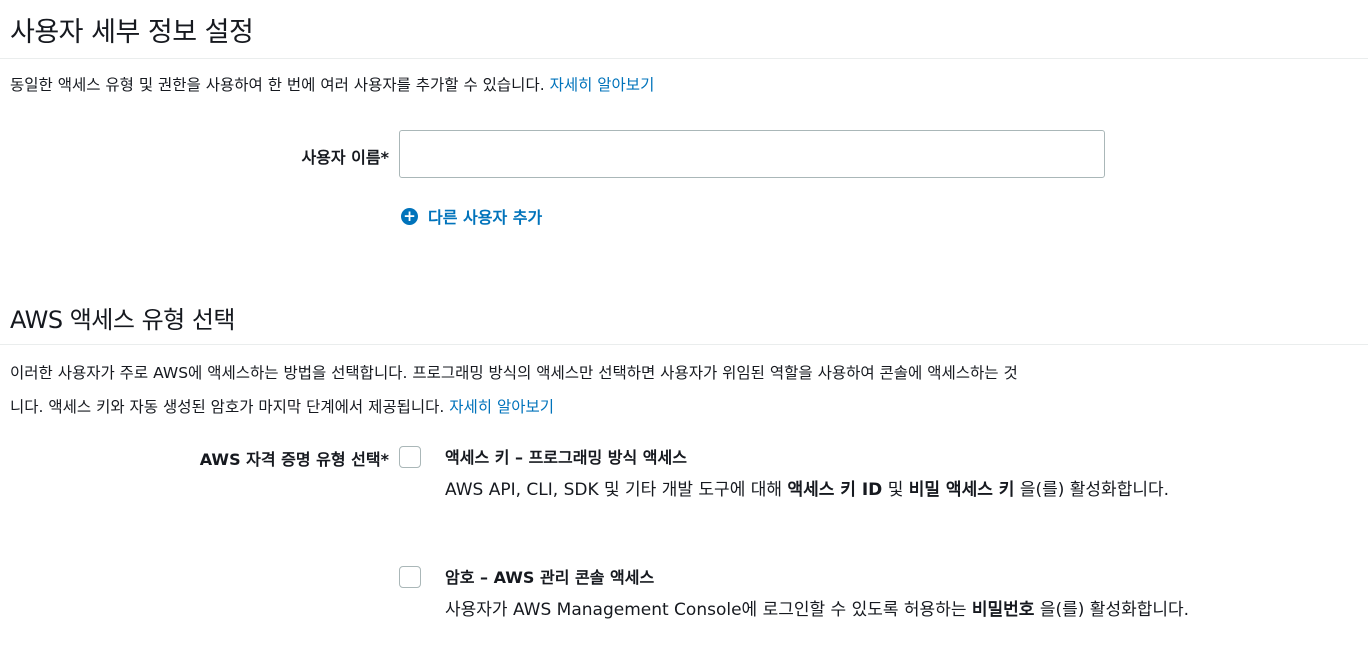  Describe the element at coordinates (961, 490) in the screenshot. I see `secret-access-key-text: 비밀 액세스 키` at that location.